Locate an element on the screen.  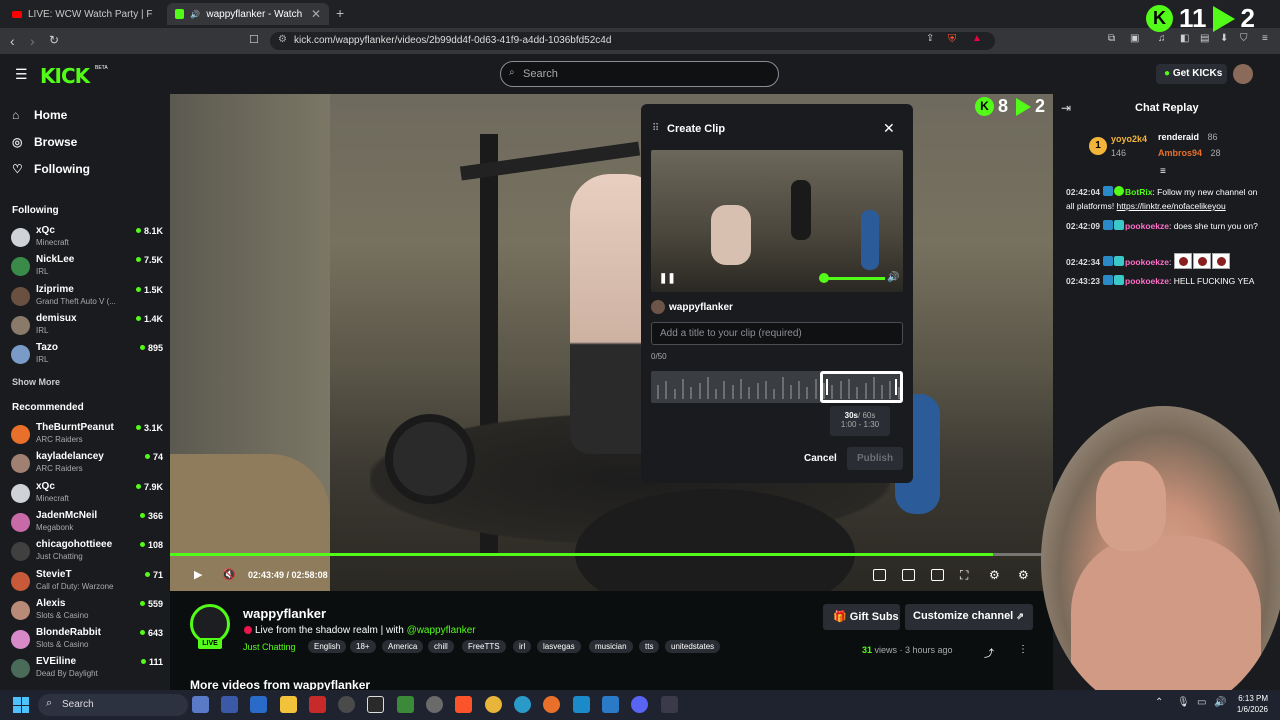
pause-icon: ❚❚ is located at coordinates (667, 278).